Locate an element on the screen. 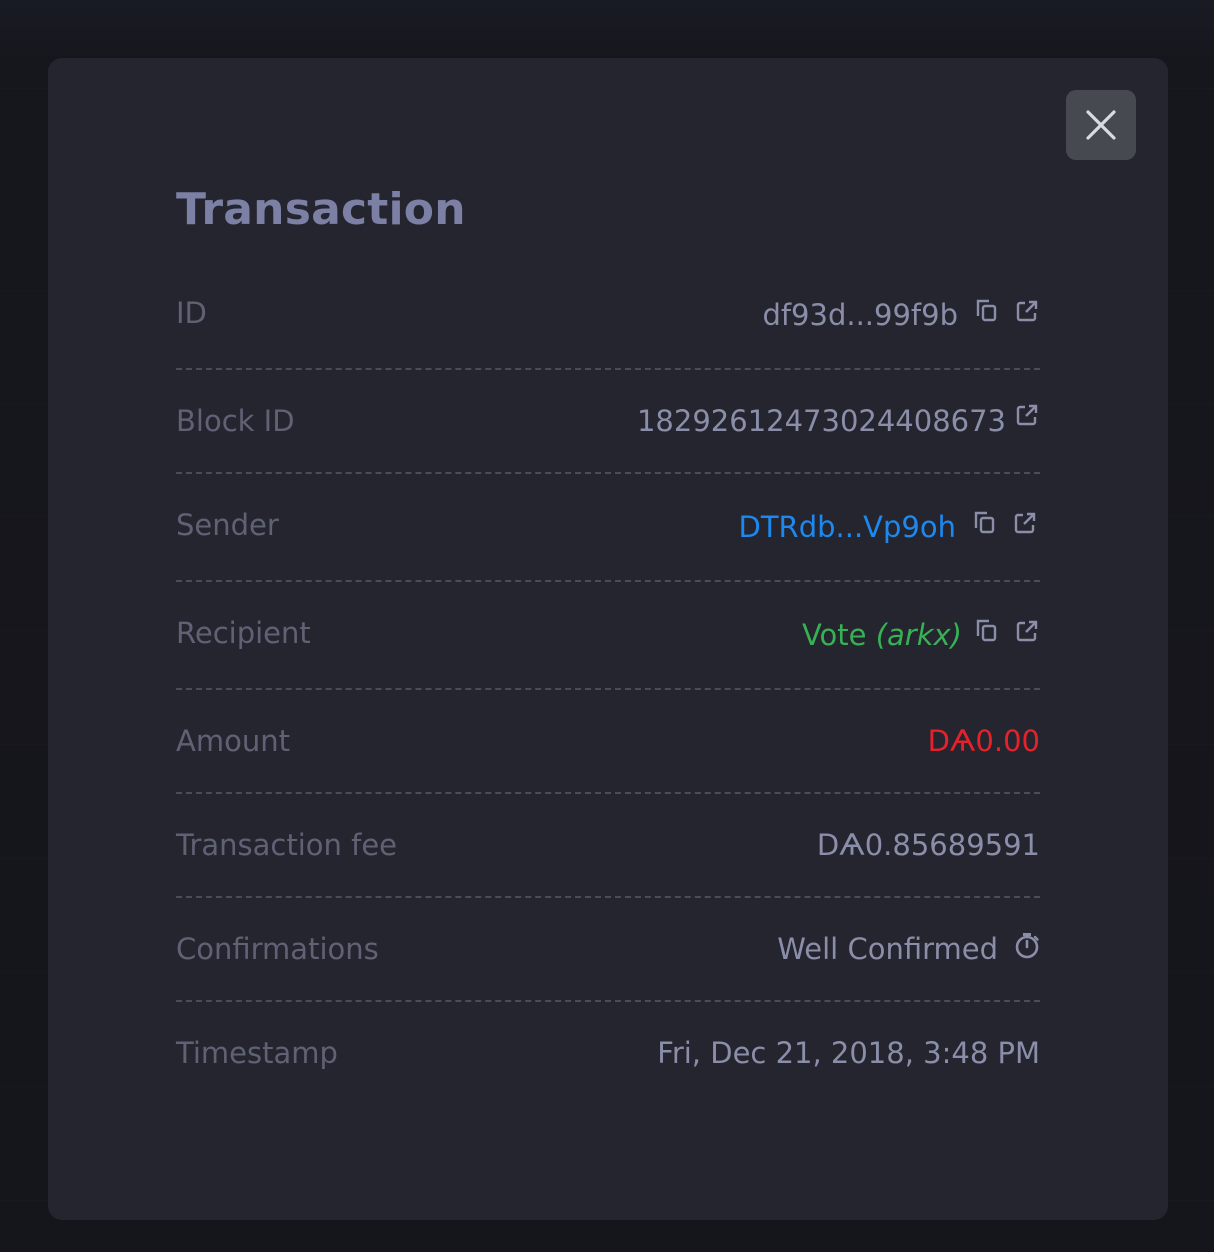 The image size is (1214, 1252). recipient-value-group: Vote (arkx) is located at coordinates (921, 635).